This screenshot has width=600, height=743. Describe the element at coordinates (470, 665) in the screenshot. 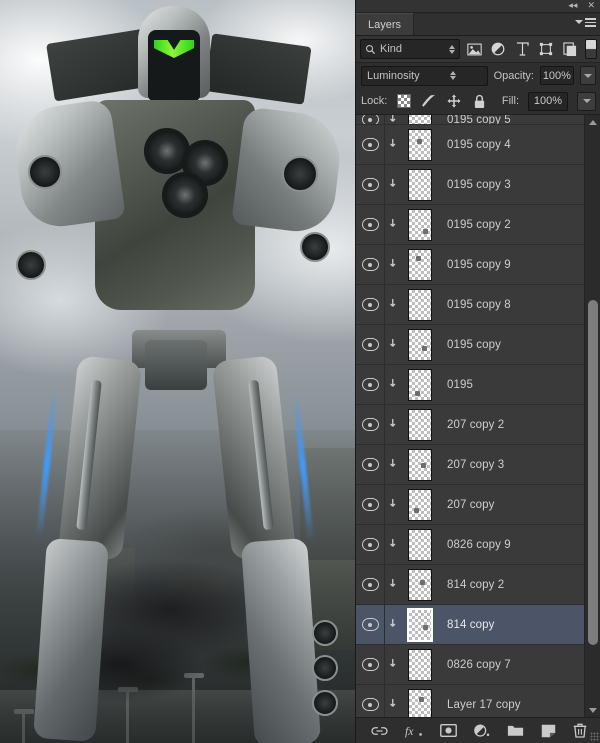

I see `layer-row: 0826 copy 7` at that location.